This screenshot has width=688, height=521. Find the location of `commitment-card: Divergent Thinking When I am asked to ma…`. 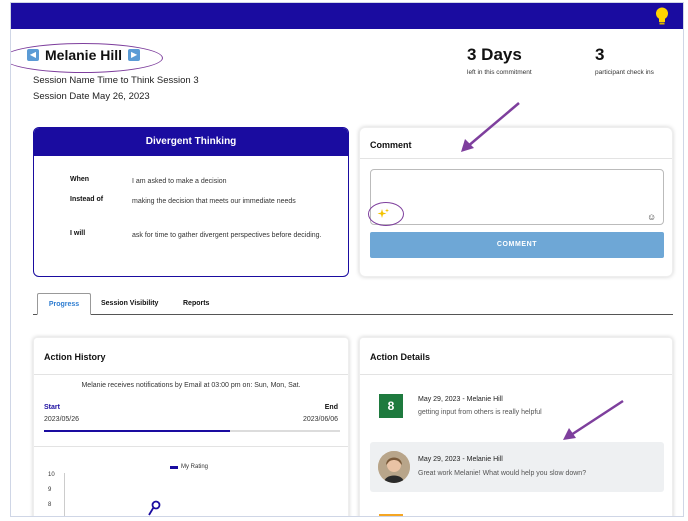

commitment-card: Divergent Thinking When I am asked to ma… is located at coordinates (191, 202).